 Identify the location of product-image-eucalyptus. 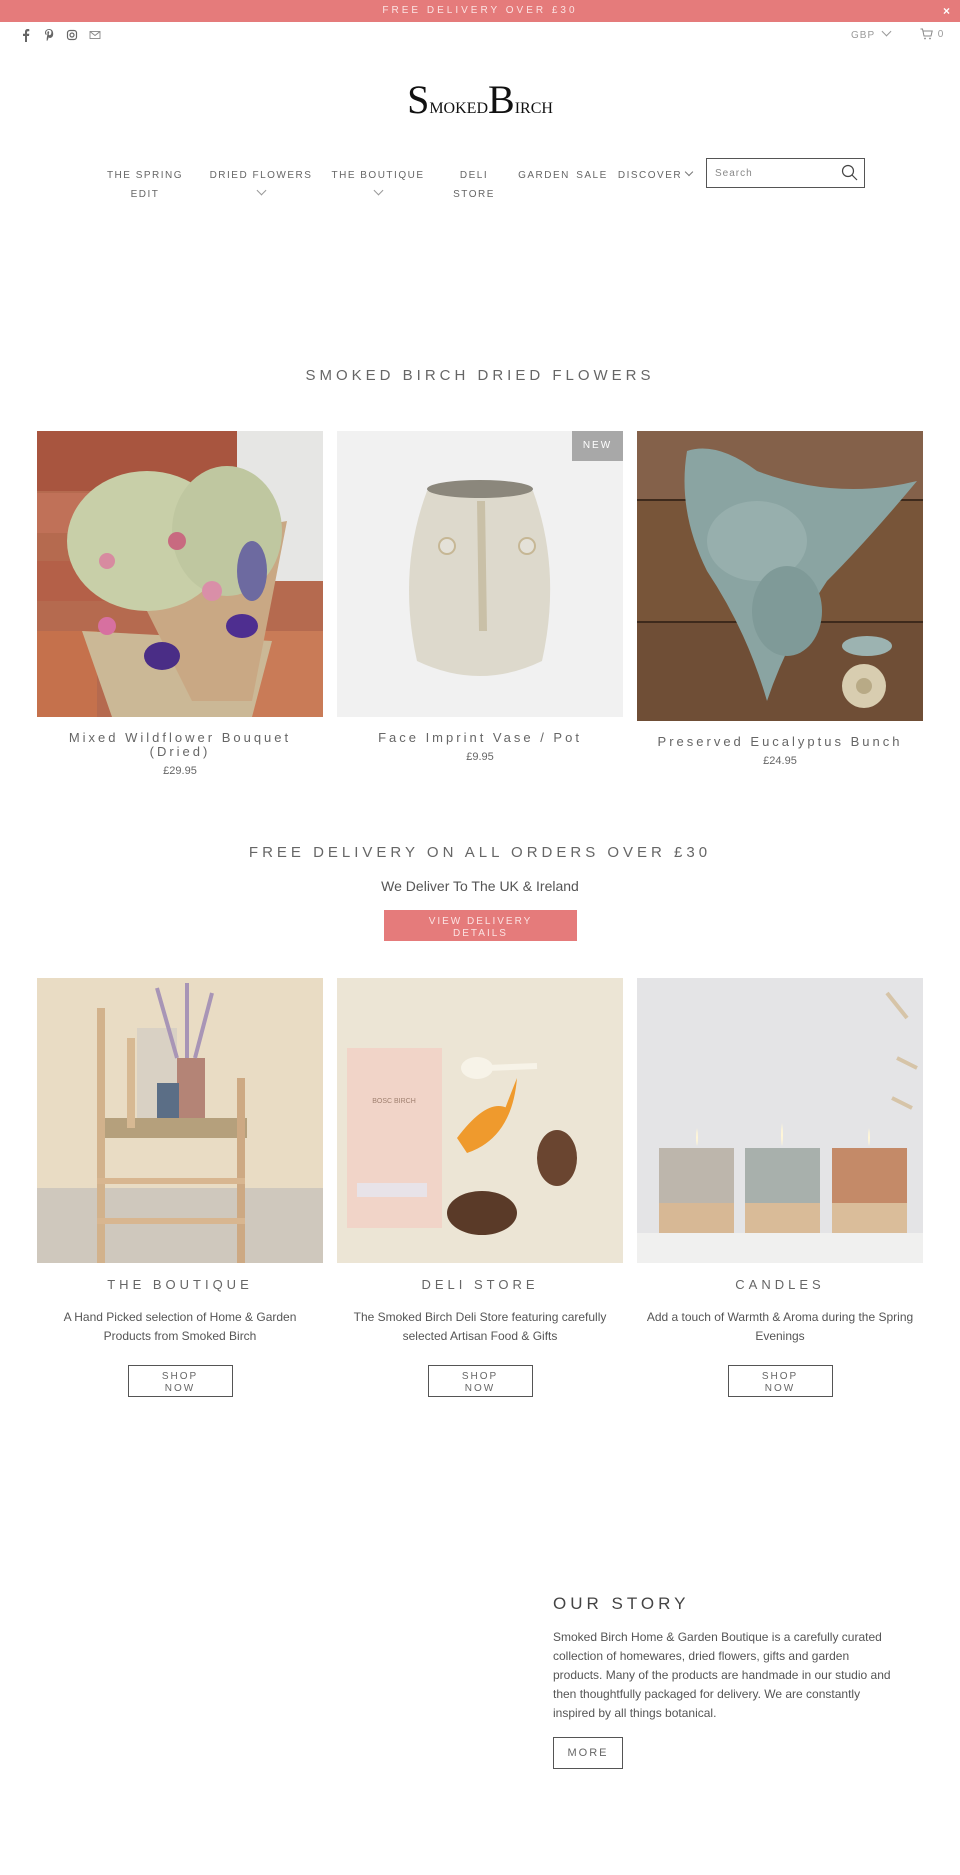
(780, 576).